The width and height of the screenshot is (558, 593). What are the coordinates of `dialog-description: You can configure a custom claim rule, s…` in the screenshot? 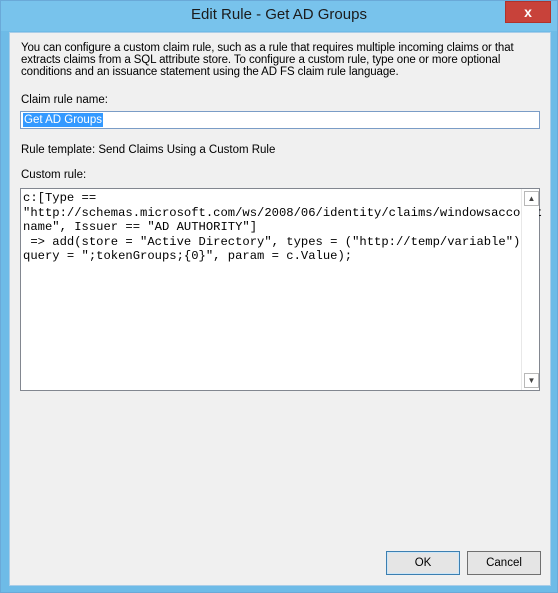 It's located at (267, 60).